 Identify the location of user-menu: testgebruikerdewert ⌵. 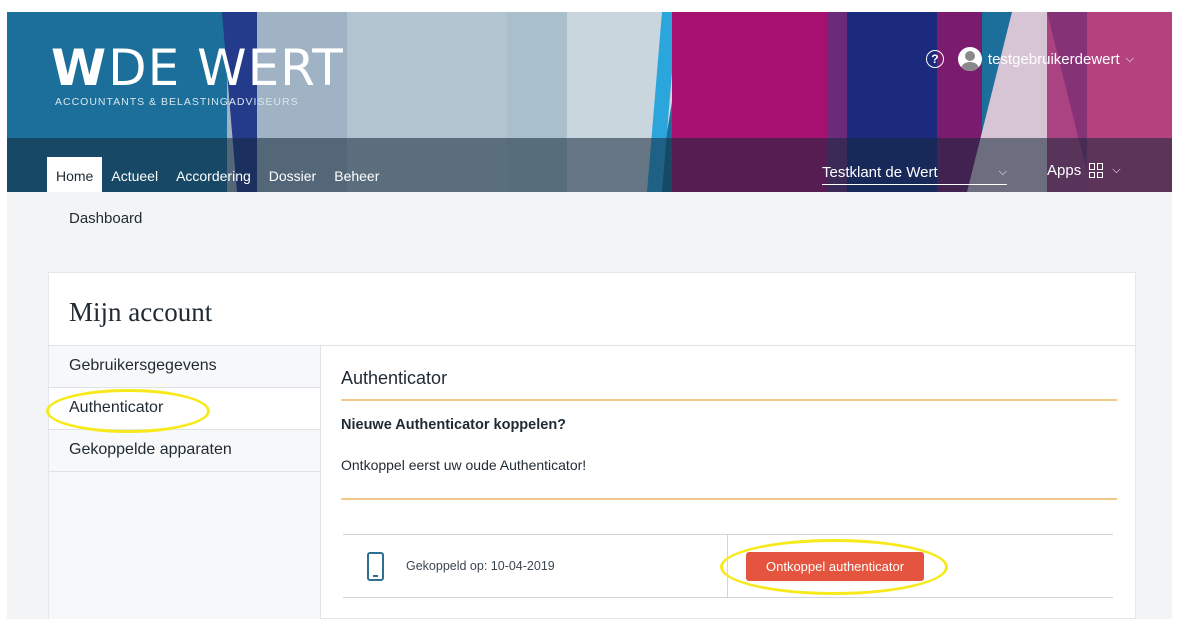
(1045, 59).